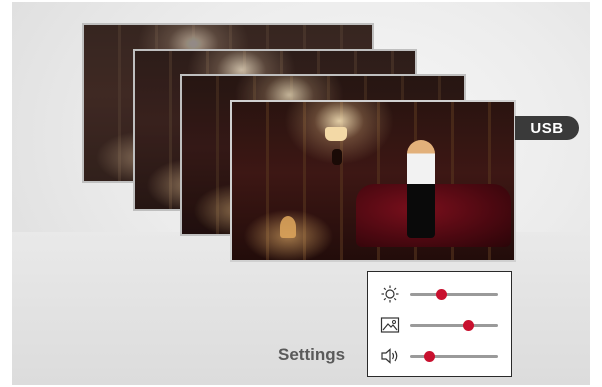 The height and width of the screenshot is (387, 602). I want to click on brightness-row, so click(439, 294).